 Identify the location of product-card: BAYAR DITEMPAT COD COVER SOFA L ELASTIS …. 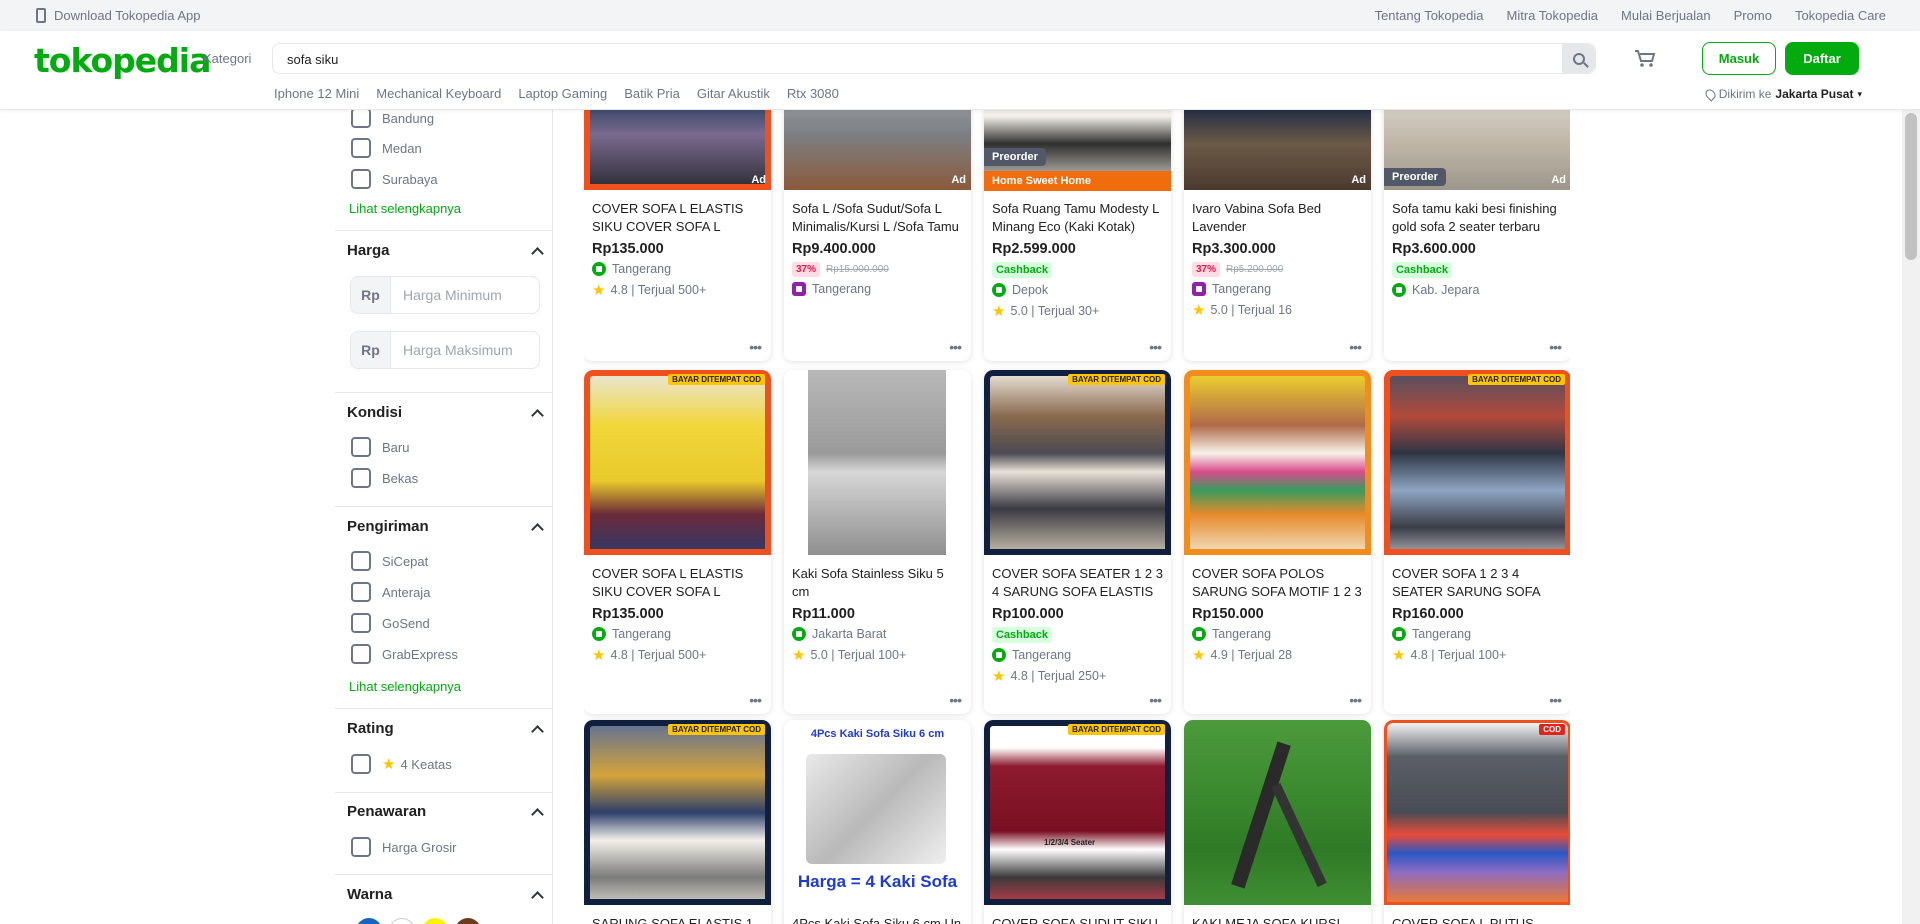
(677, 542).